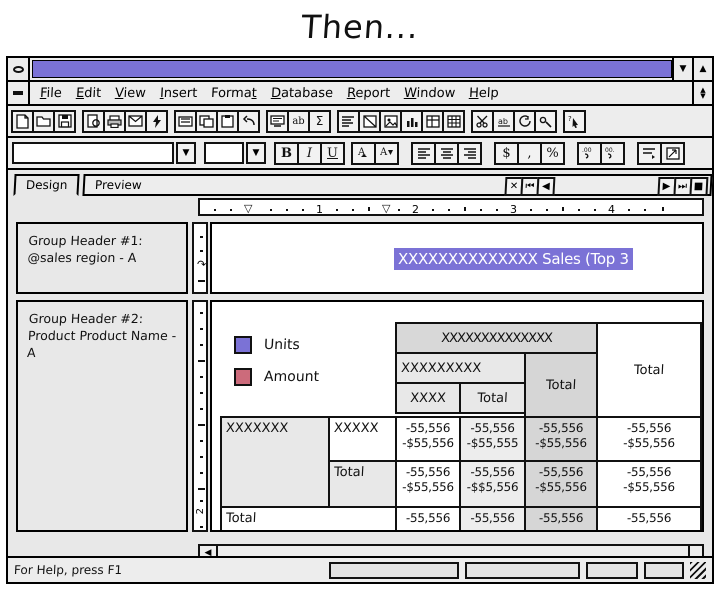 This screenshot has width=720, height=589. I want to click on grid-total-row-label: Total, so click(308, 518).